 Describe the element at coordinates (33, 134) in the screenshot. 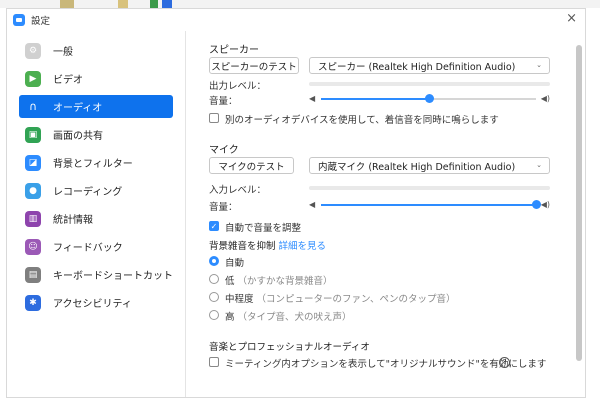

I see `share-screen-icon: ▣` at that location.